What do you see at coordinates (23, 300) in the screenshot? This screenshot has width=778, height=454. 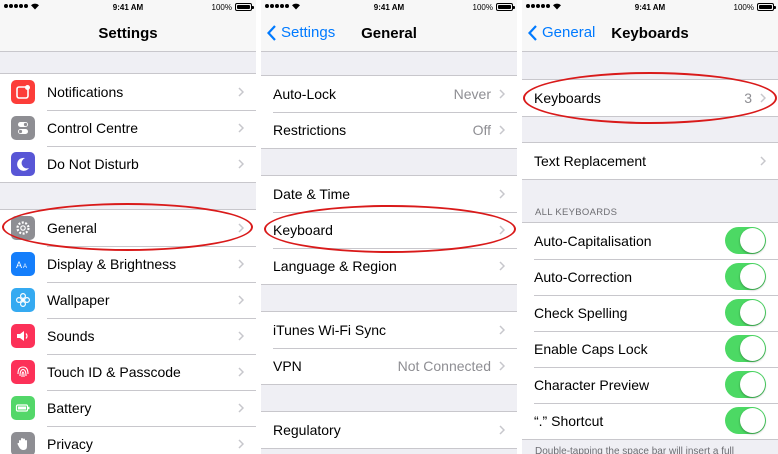 I see `wallpaper-icon` at bounding box center [23, 300].